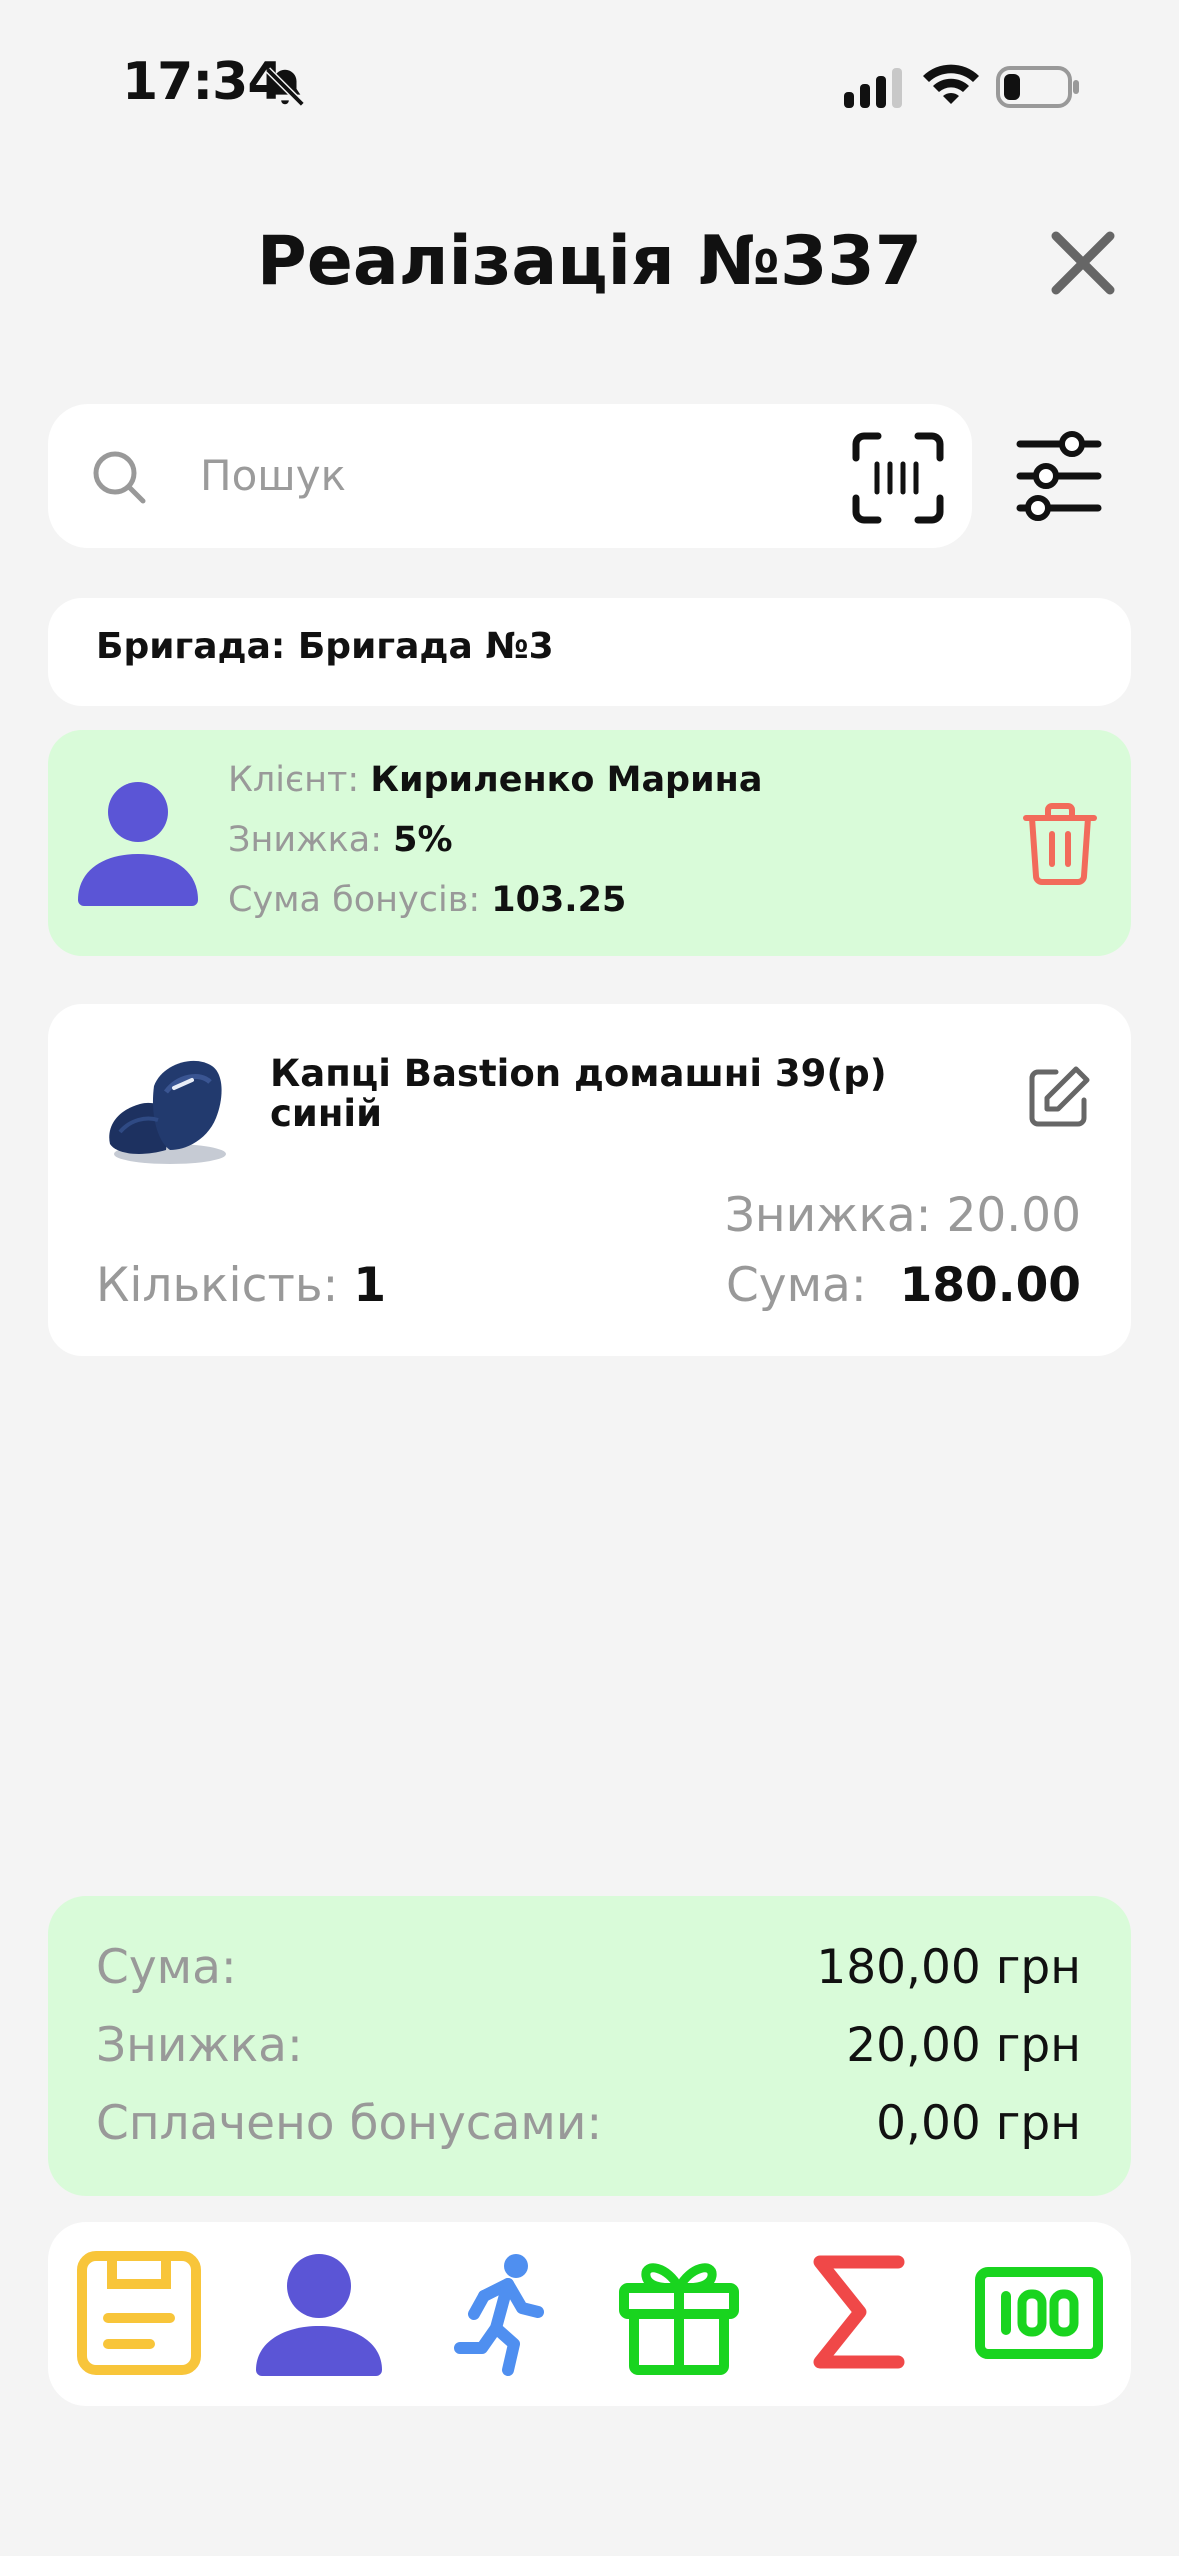  I want to click on bell-muted-icon, so click(285, 87).